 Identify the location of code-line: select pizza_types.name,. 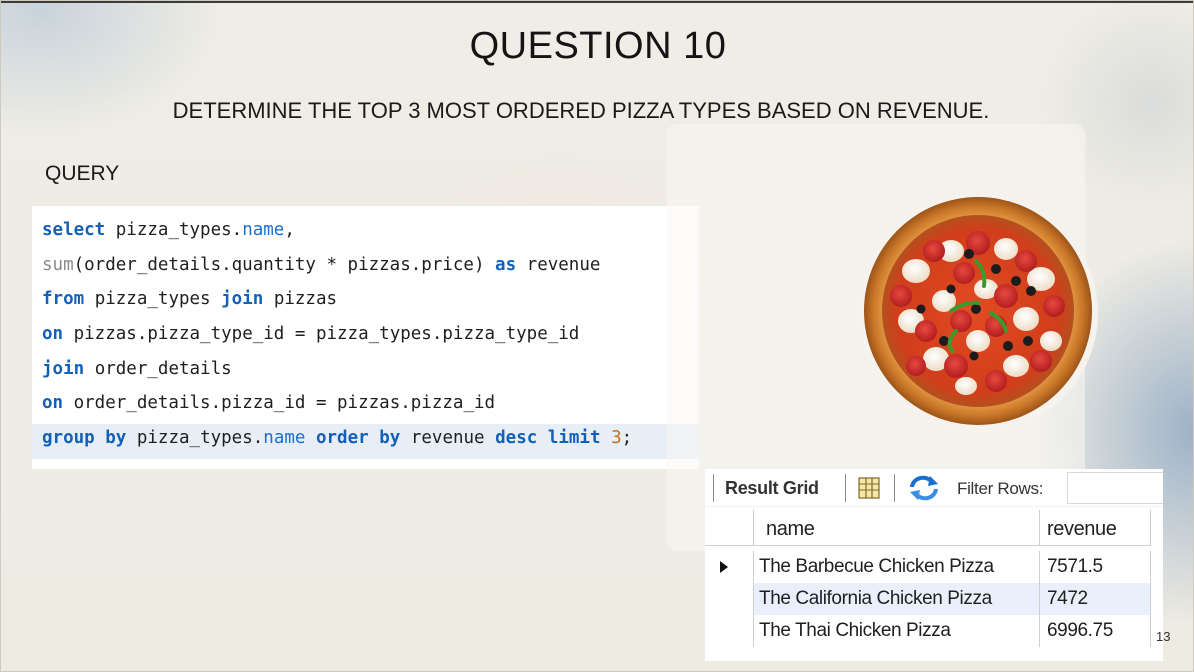
(365, 233).